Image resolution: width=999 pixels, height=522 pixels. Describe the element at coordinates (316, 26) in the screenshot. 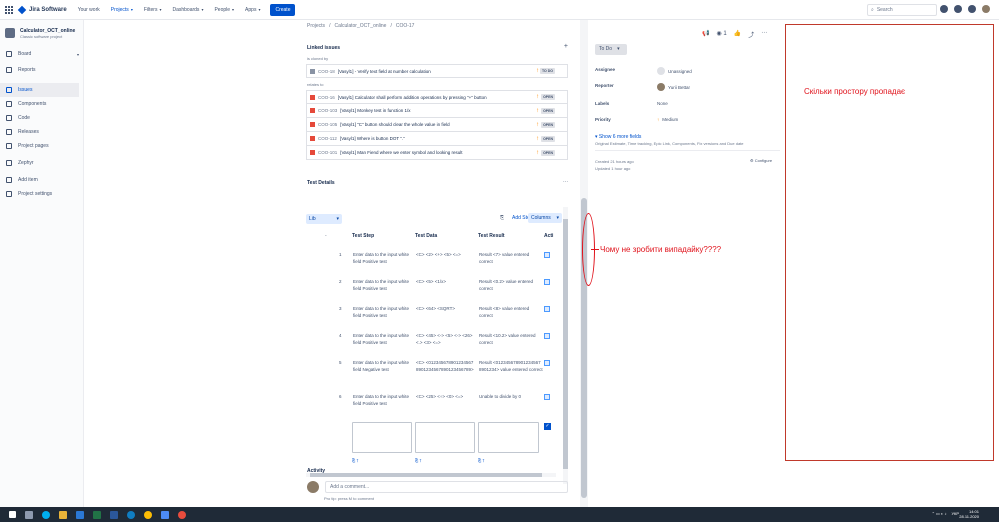

I see `breadcrumb-projects: Projects` at that location.